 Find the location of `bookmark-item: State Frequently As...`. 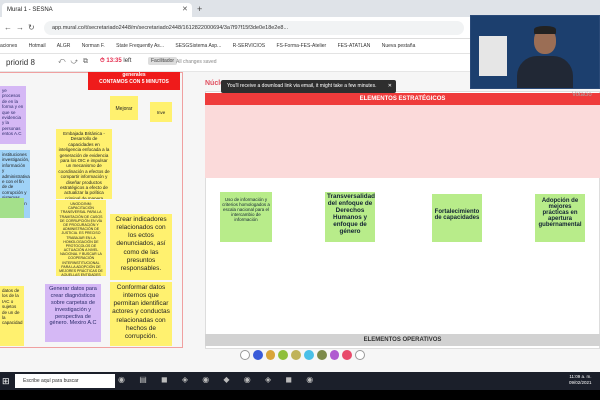

bookmark-item: State Frequently As... is located at coordinates (140, 46).